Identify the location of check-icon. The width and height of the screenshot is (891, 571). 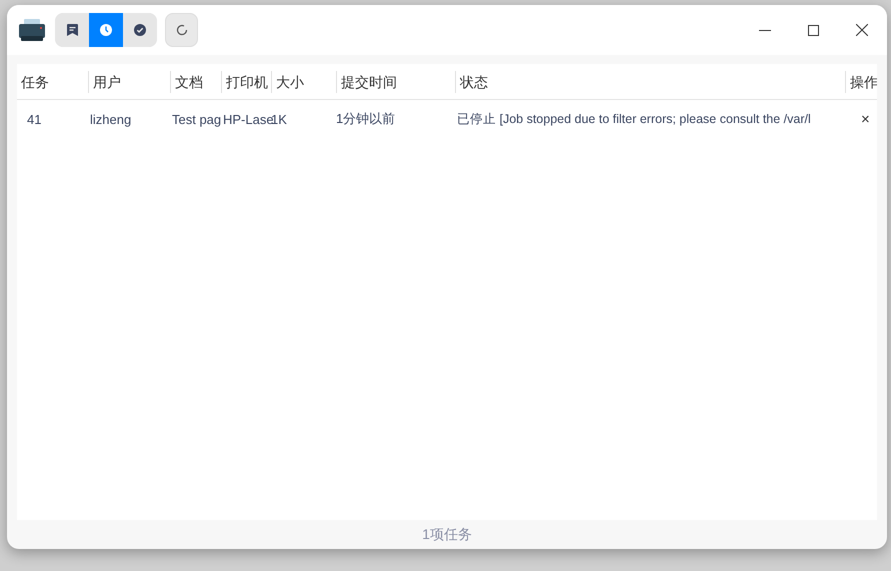
(140, 30).